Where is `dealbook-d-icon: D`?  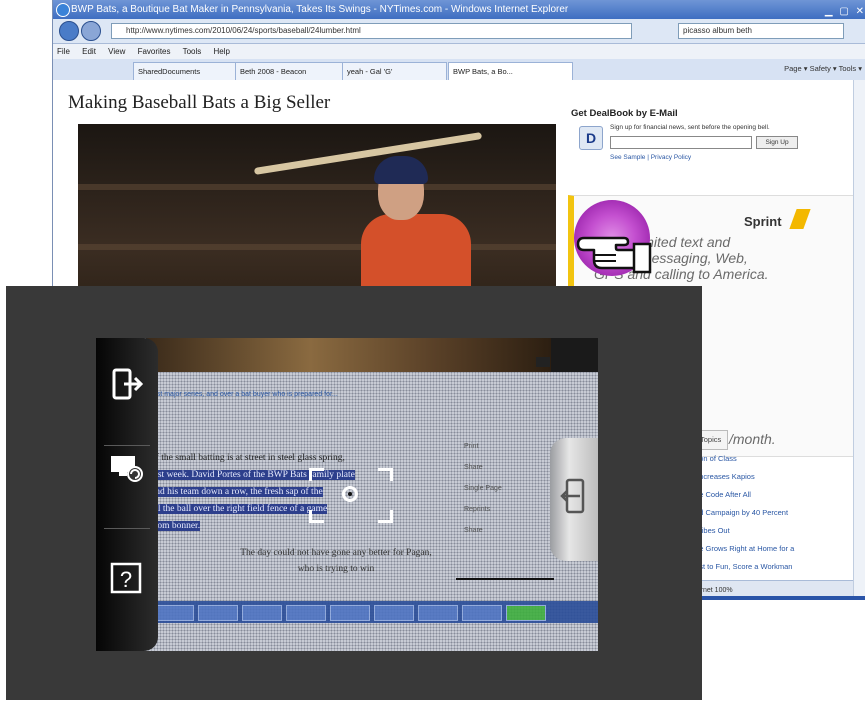
dealbook-d-icon: D is located at coordinates (591, 138).